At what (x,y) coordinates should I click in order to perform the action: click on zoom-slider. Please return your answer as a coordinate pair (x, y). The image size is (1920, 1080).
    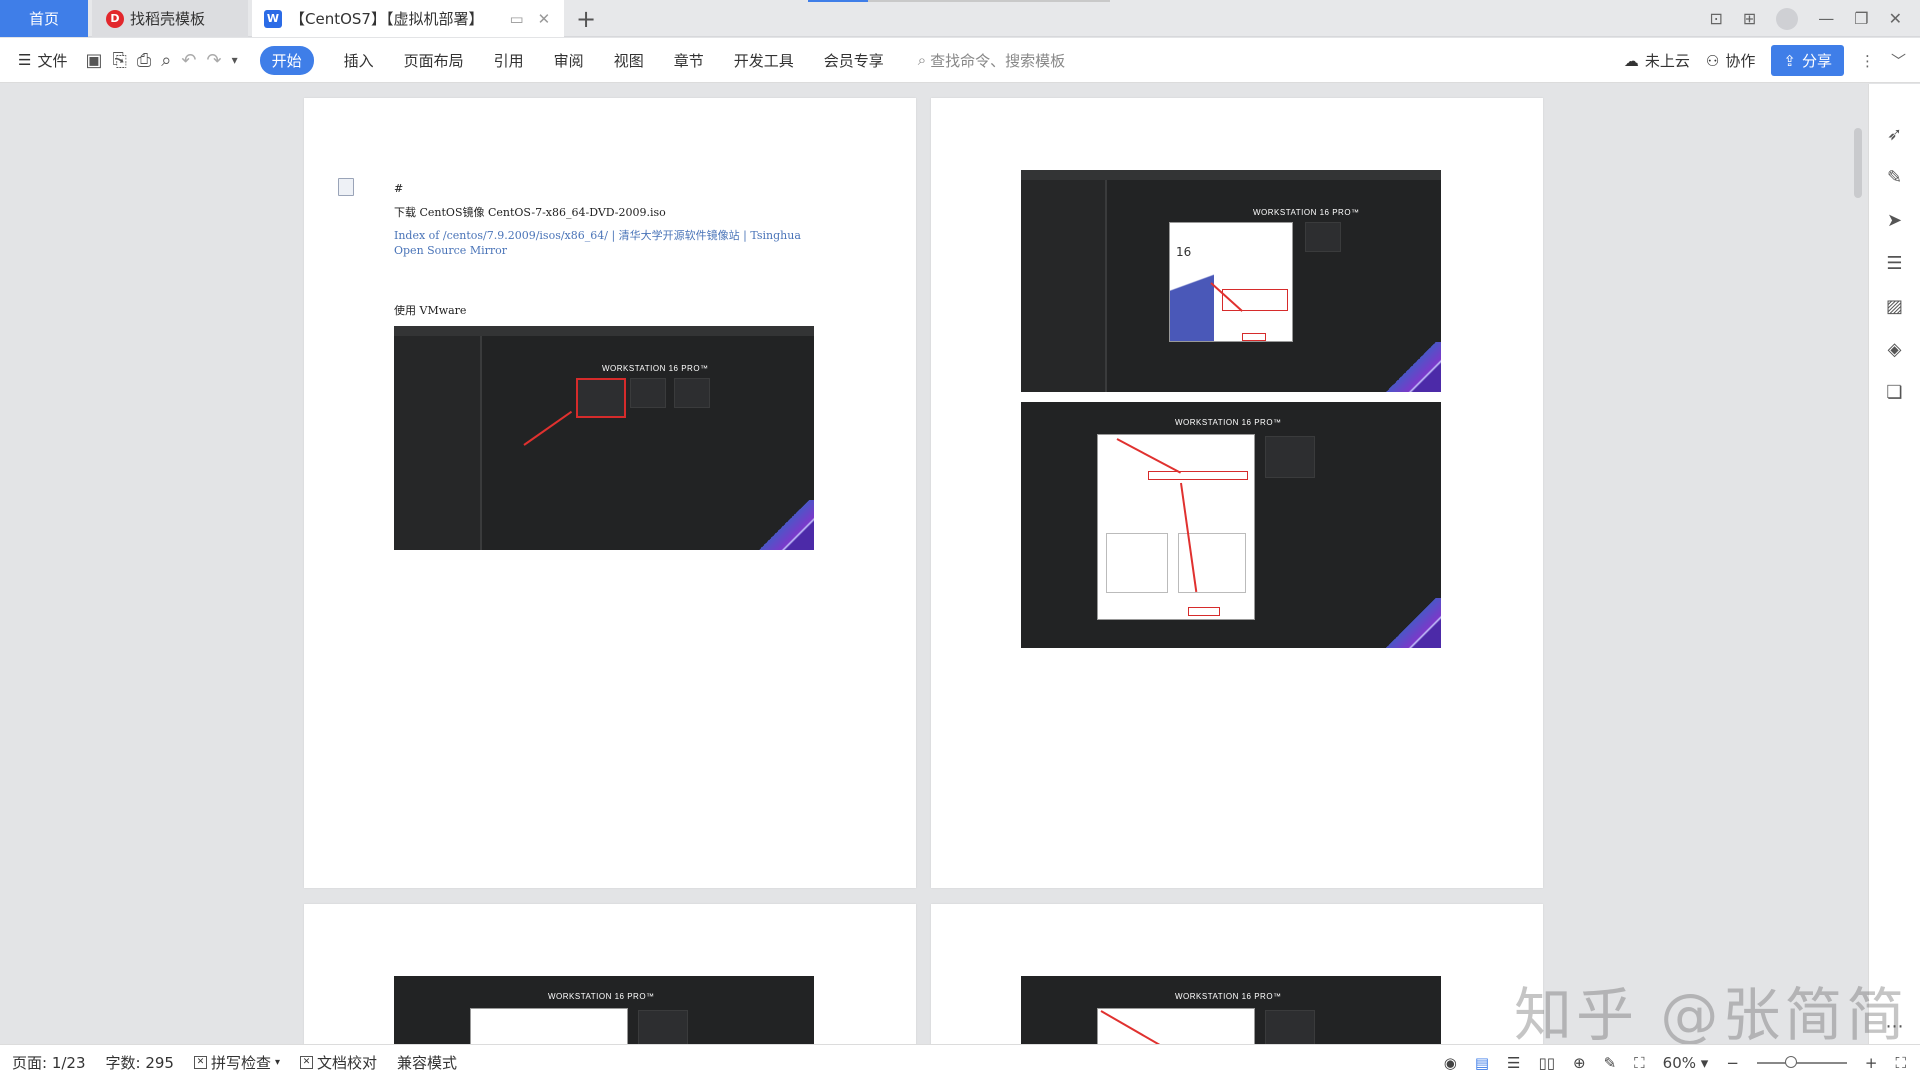
    Looking at the image, I should click on (1801, 1062).